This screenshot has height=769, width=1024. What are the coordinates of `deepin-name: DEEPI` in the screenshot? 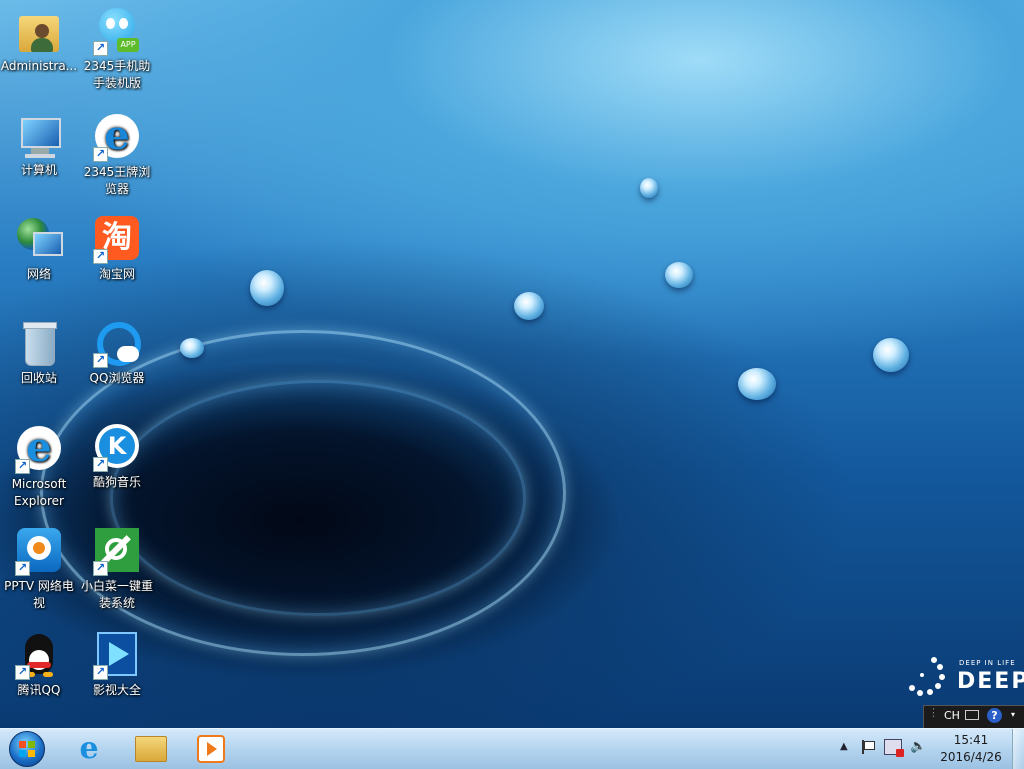 It's located at (990, 681).